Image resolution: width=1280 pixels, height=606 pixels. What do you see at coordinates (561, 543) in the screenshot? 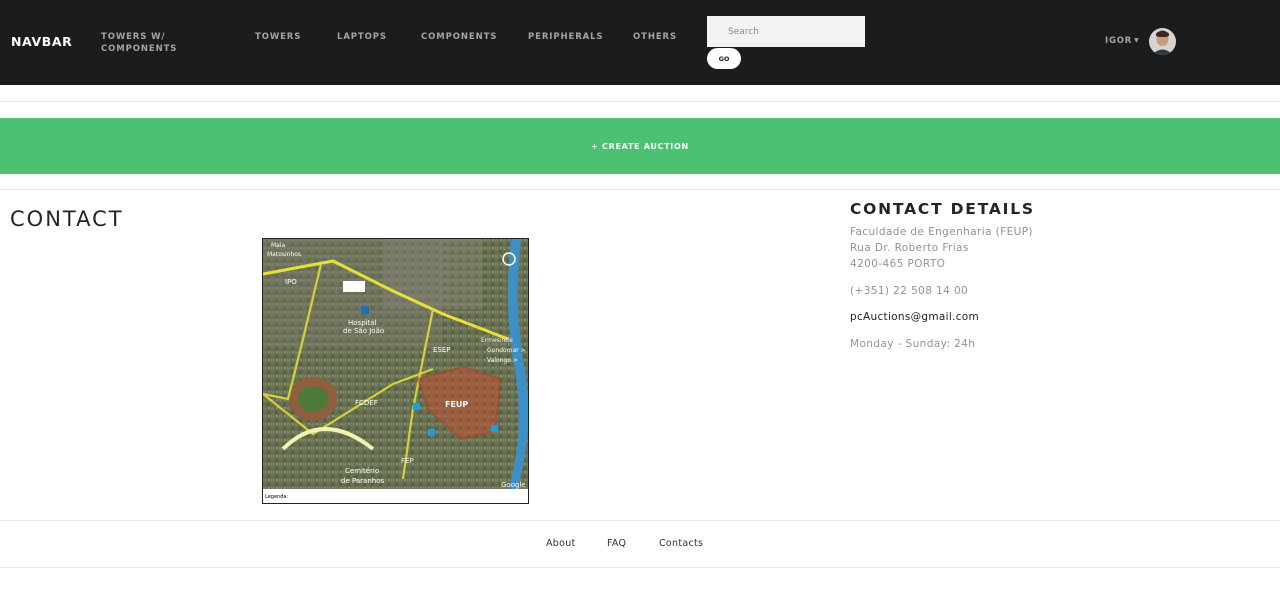
I see `footer-link-about: About` at bounding box center [561, 543].